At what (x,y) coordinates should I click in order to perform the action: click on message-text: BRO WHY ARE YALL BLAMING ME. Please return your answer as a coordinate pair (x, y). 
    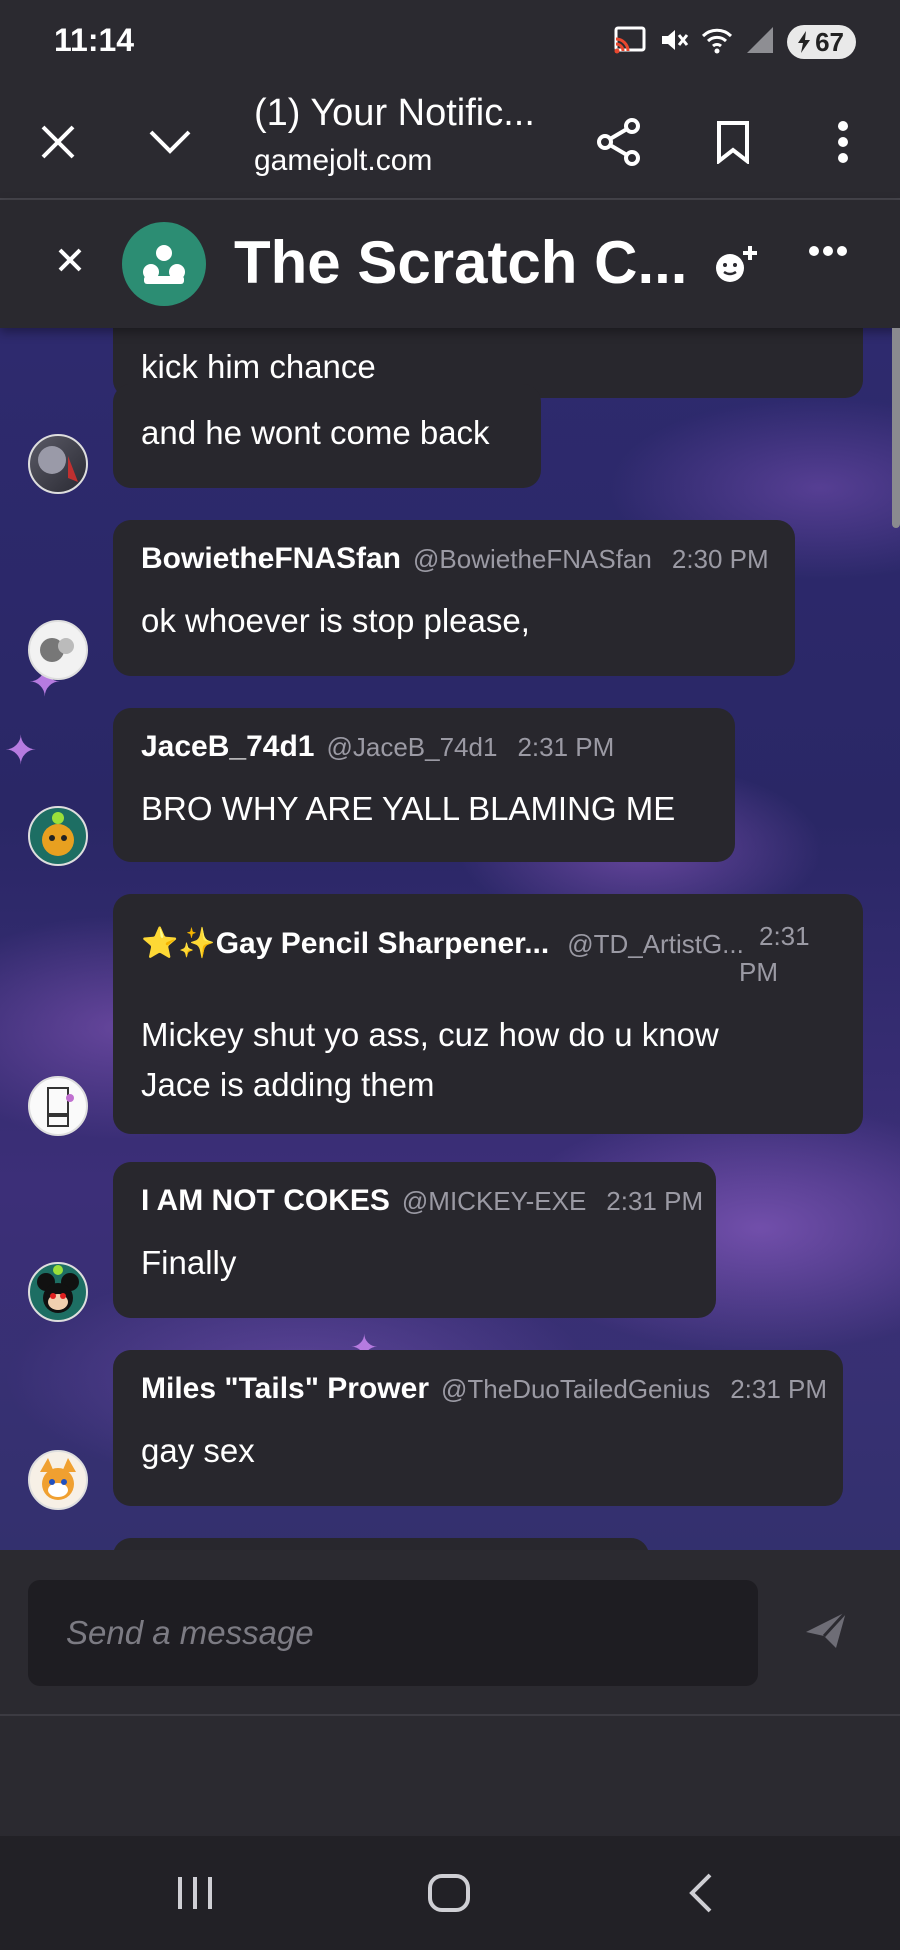
    Looking at the image, I should click on (408, 808).